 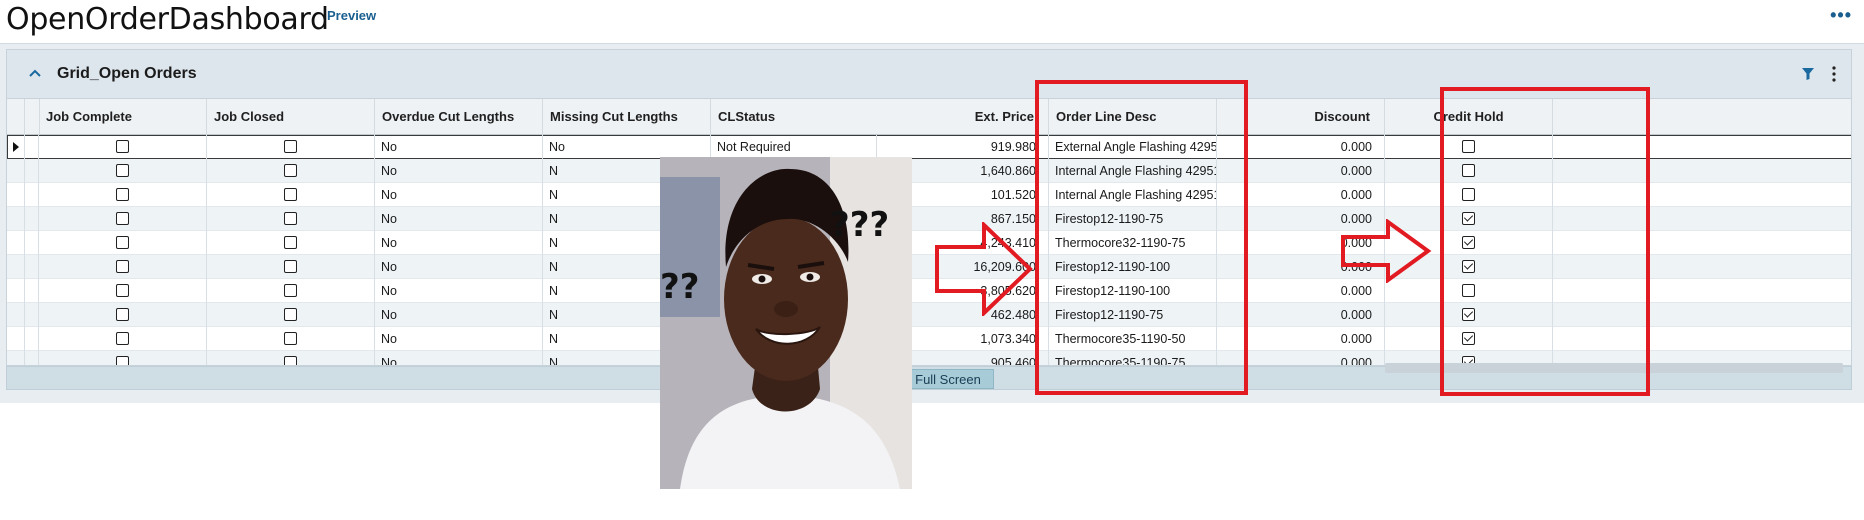 What do you see at coordinates (963, 147) in the screenshot?
I see `ext-price-cell: 919.980` at bounding box center [963, 147].